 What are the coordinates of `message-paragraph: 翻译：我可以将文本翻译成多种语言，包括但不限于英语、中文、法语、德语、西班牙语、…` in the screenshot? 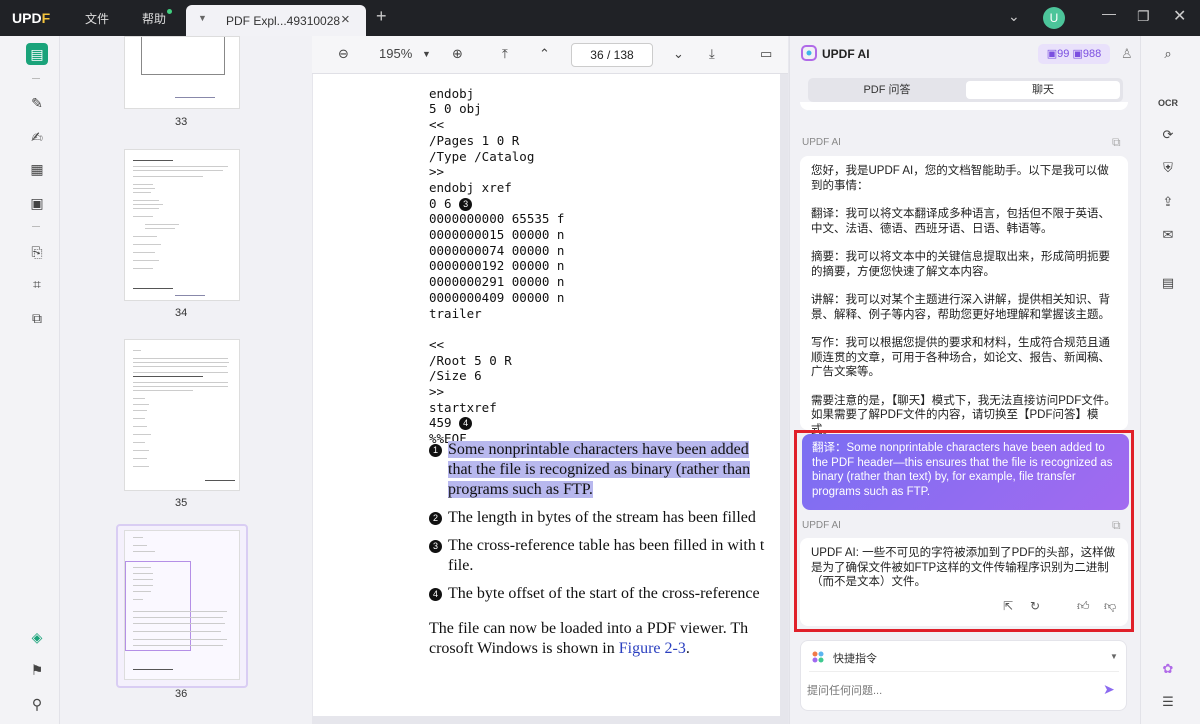 It's located at (960, 221).